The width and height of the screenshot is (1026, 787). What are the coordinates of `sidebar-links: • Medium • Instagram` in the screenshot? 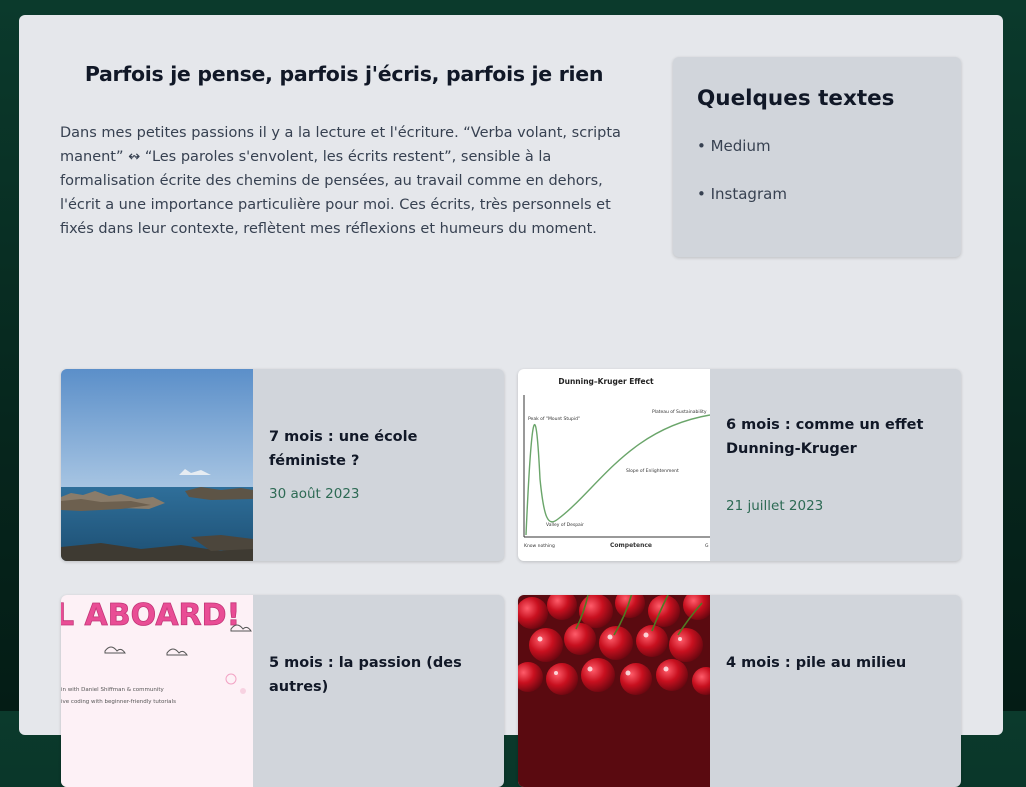 It's located at (817, 183).